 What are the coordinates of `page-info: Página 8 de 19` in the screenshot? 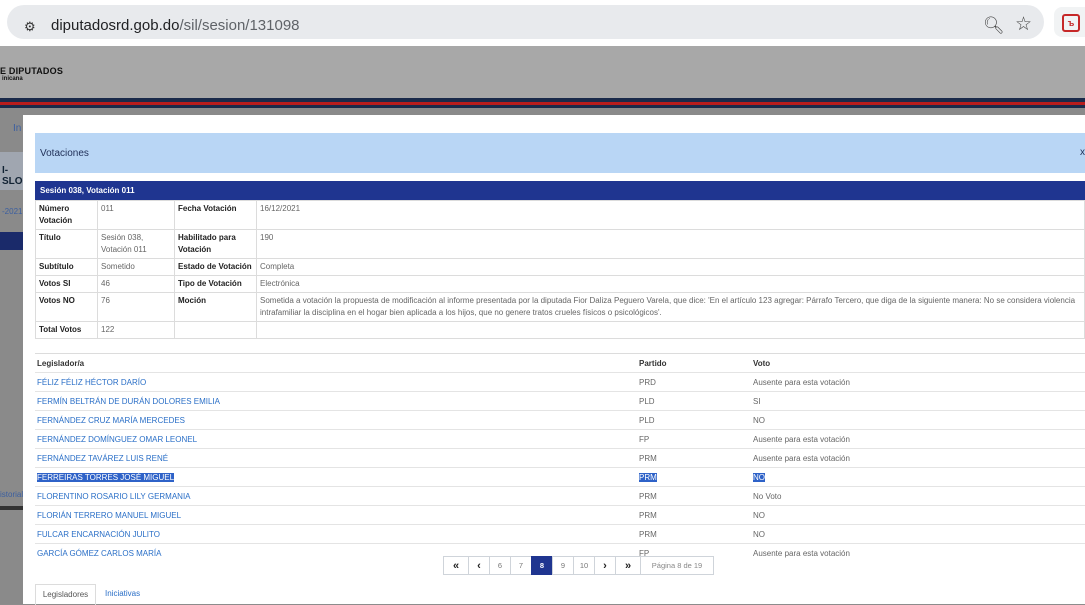 It's located at (677, 565).